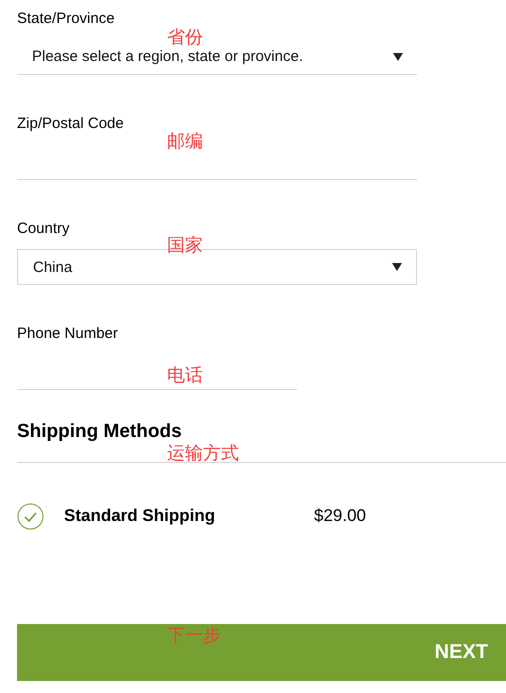 The width and height of the screenshot is (506, 693). Describe the element at coordinates (30, 516) in the screenshot. I see `check-circle-icon` at that location.